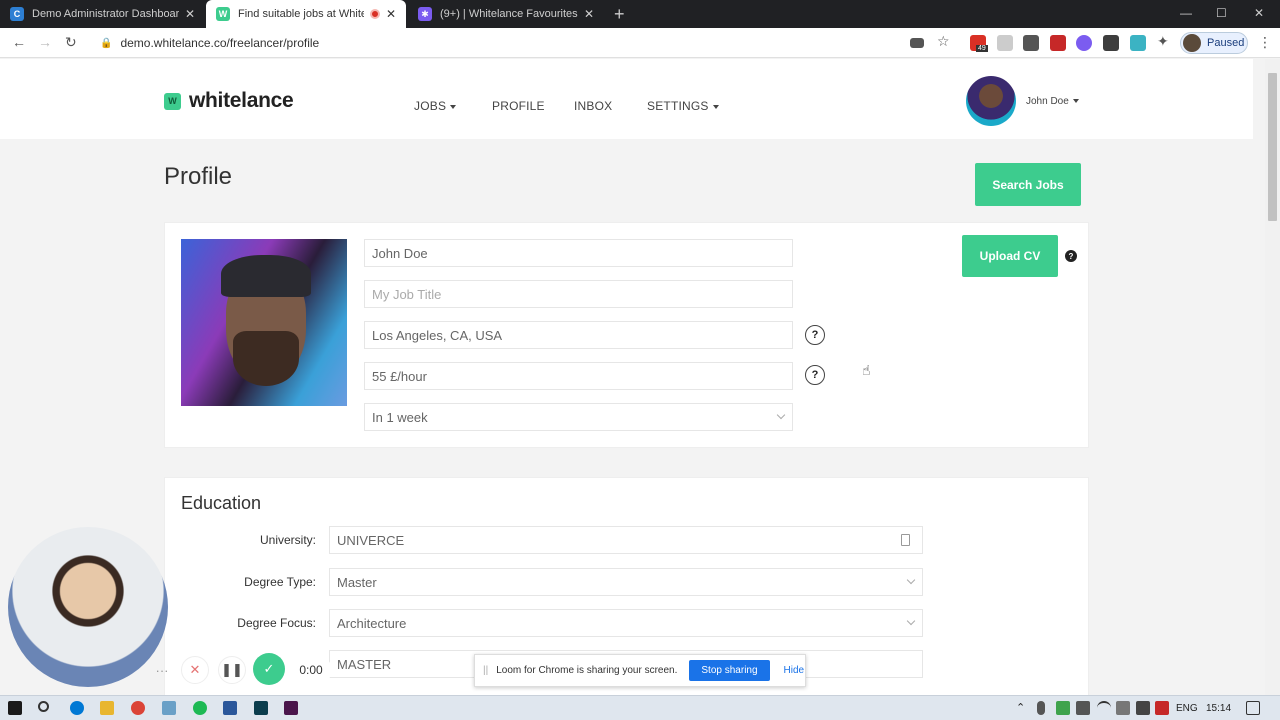 The width and height of the screenshot is (1280, 720). I want to click on photo-beard, so click(266, 358).